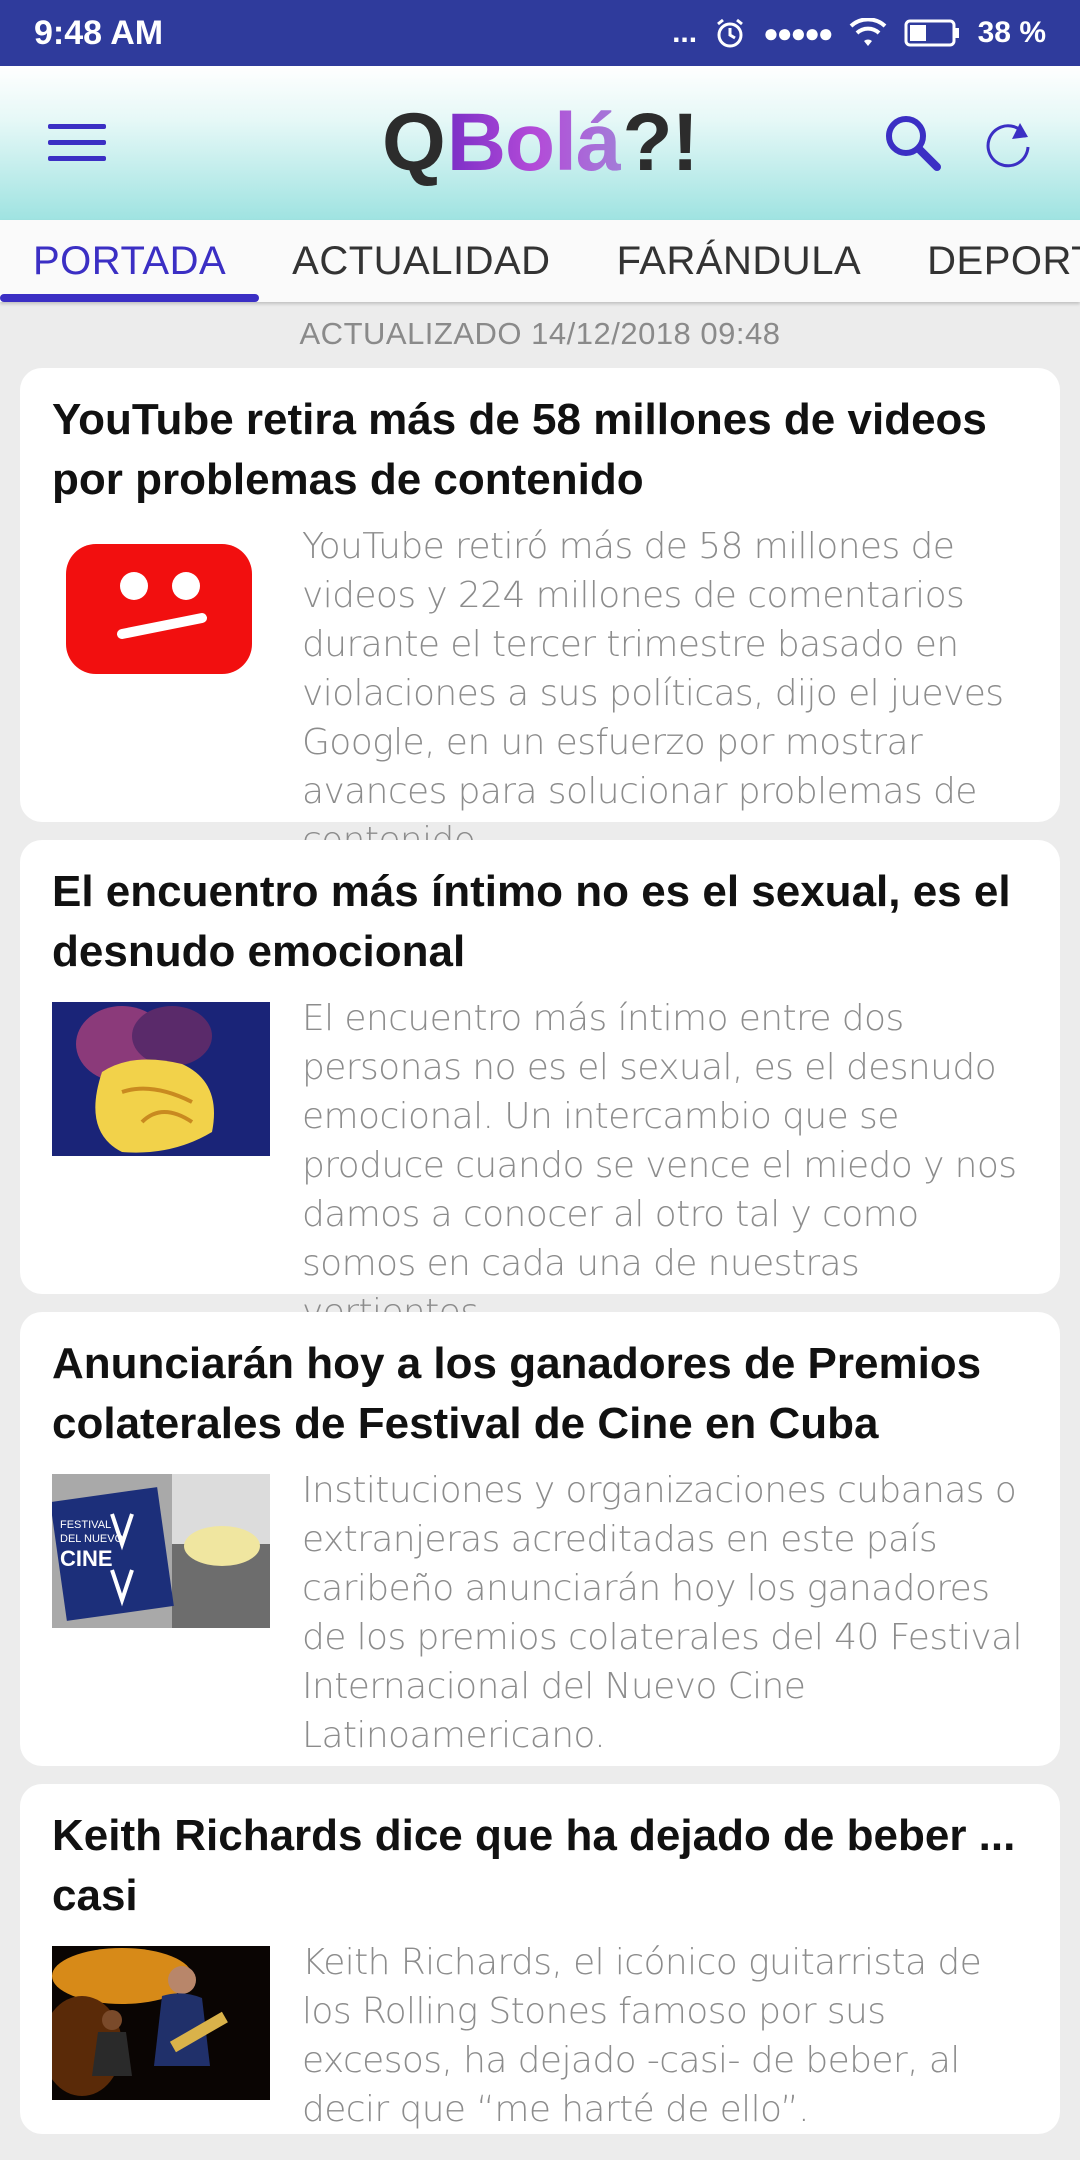 This screenshot has width=1080, height=2160. Describe the element at coordinates (414, 142) in the screenshot. I see `logo-q: Q` at that location.